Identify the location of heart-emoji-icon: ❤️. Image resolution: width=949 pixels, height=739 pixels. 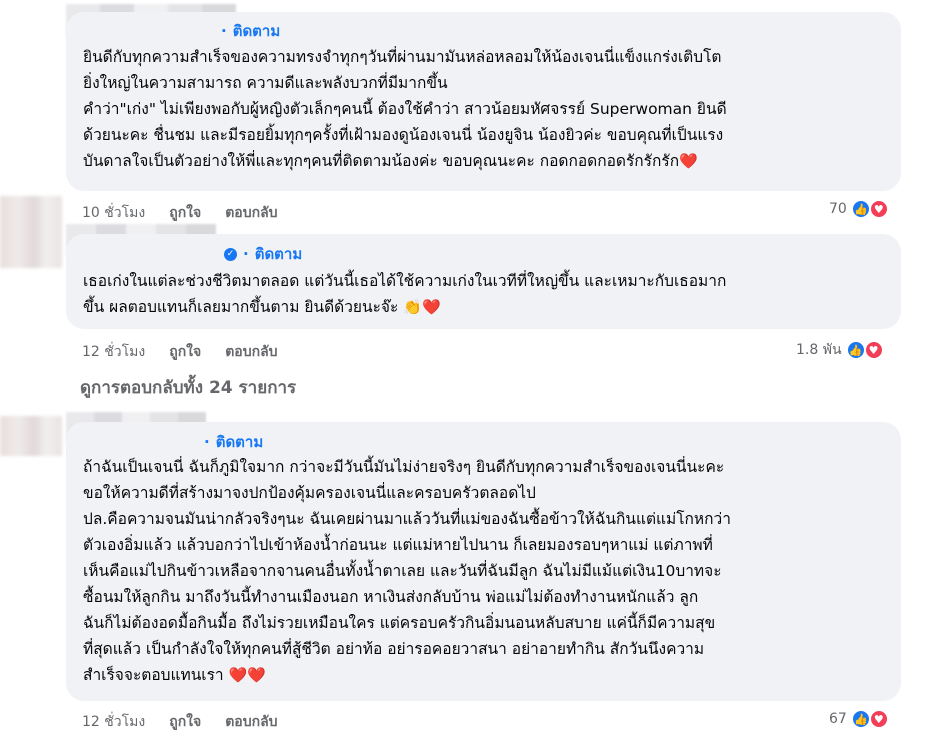
(688, 161).